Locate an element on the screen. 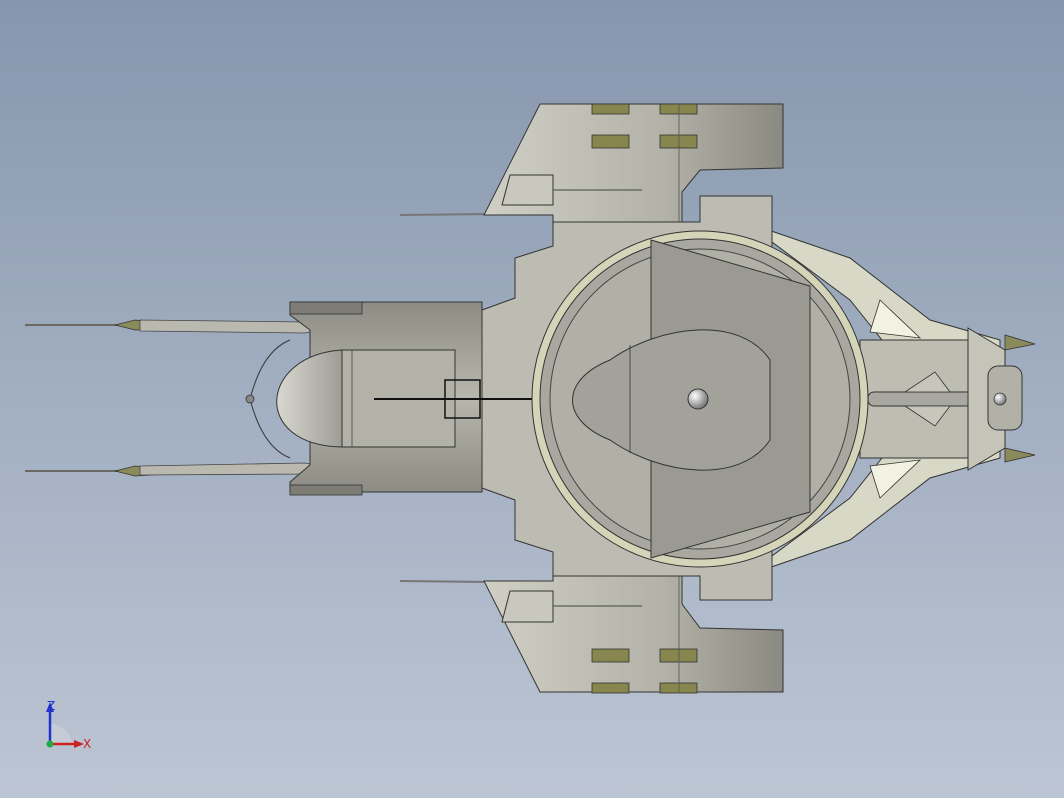  upper-forward-spike is located at coordinates (178, 326).